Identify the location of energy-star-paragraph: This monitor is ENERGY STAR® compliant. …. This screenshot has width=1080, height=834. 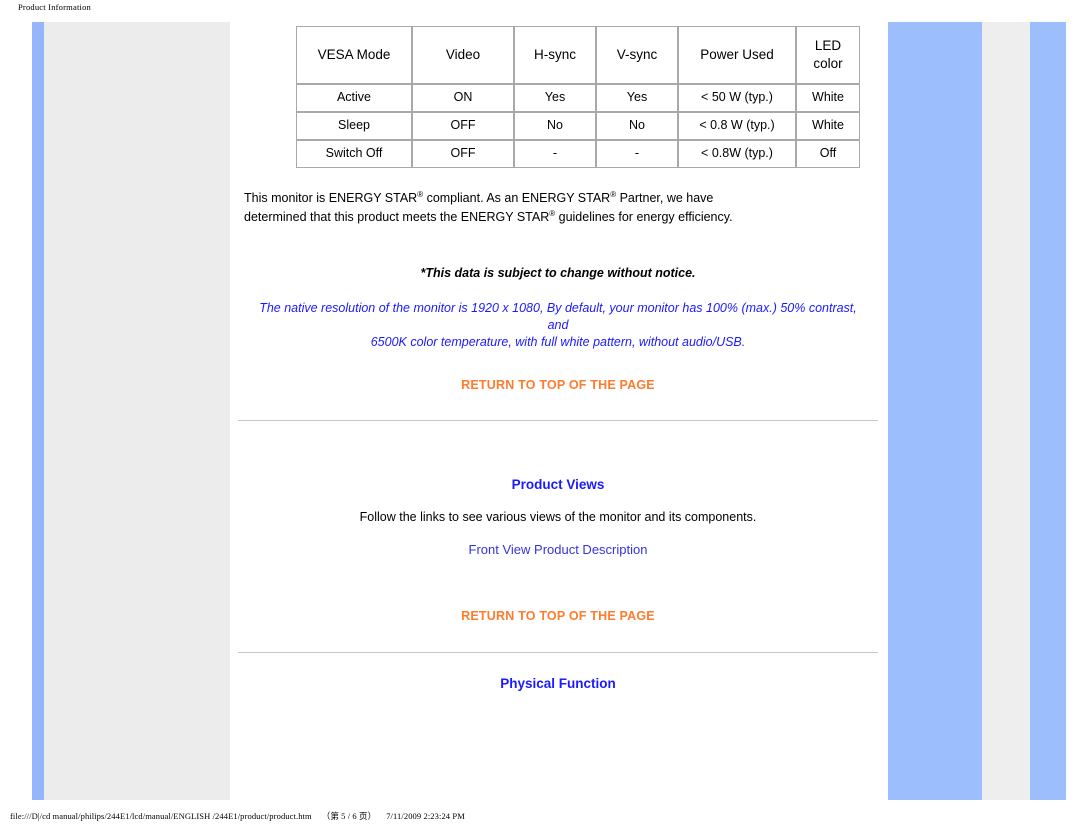
(559, 208).